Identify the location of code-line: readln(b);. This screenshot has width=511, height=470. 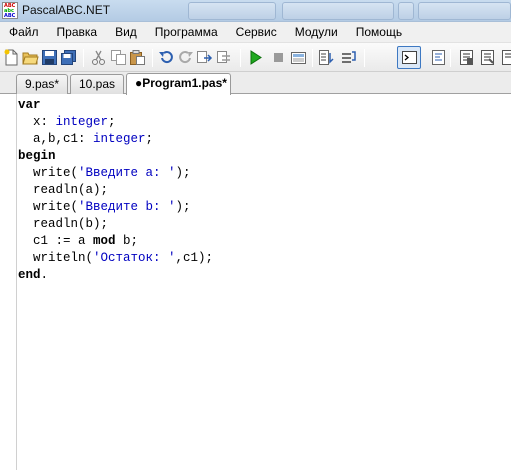
(115, 224).